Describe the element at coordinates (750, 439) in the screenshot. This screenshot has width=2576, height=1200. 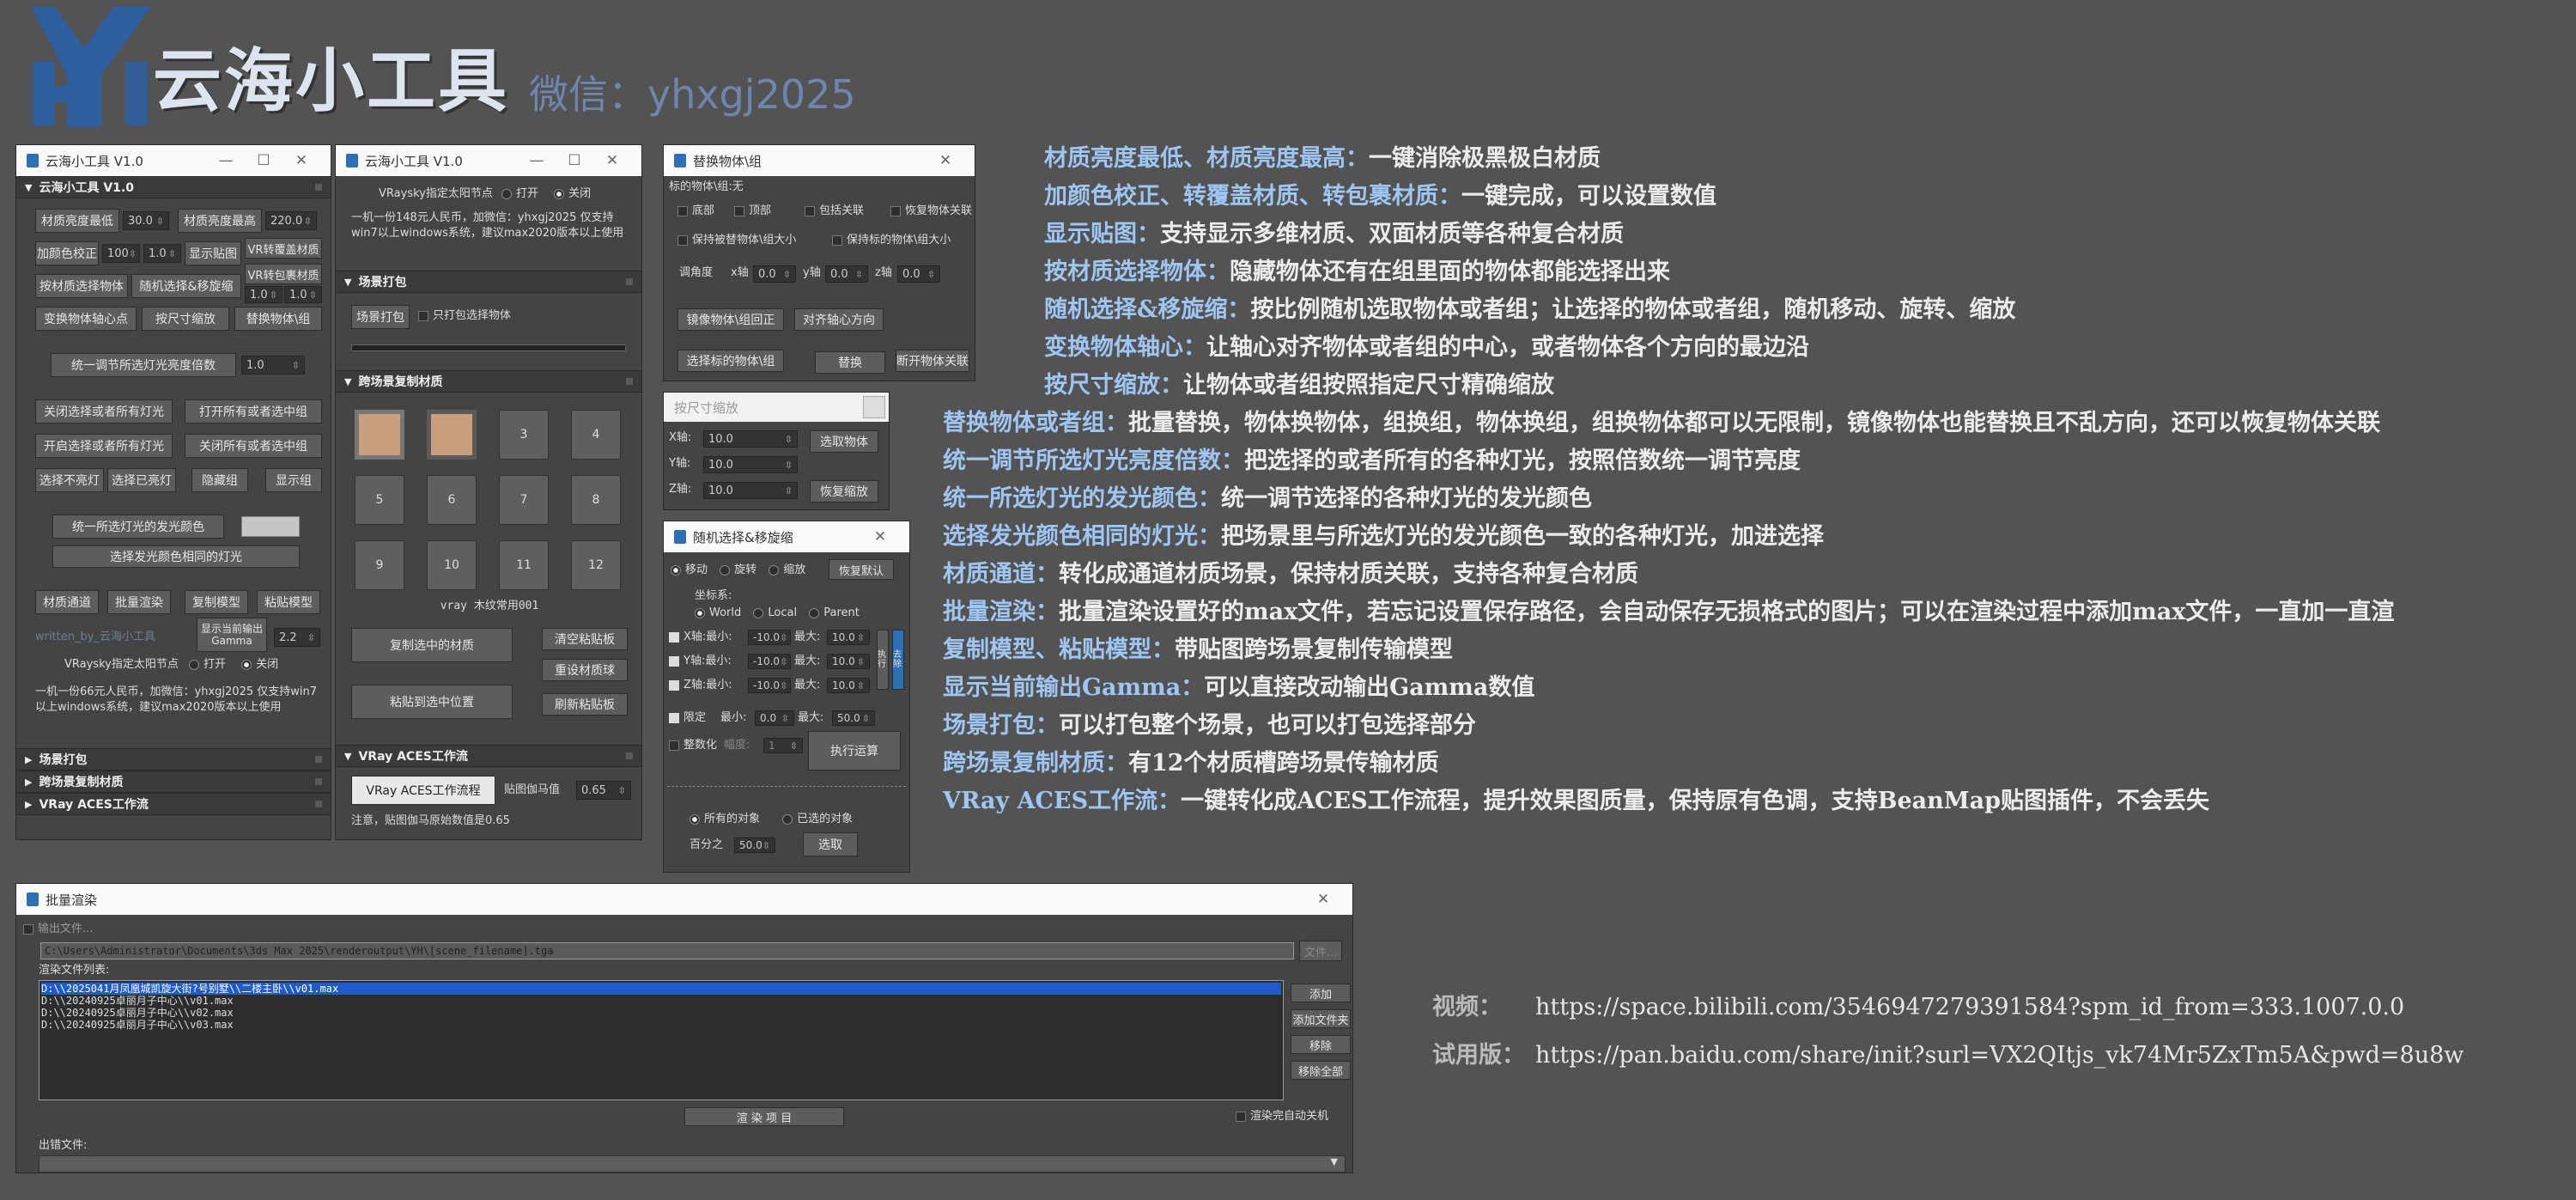
I see `x-size-spinner: 10.0` at that location.